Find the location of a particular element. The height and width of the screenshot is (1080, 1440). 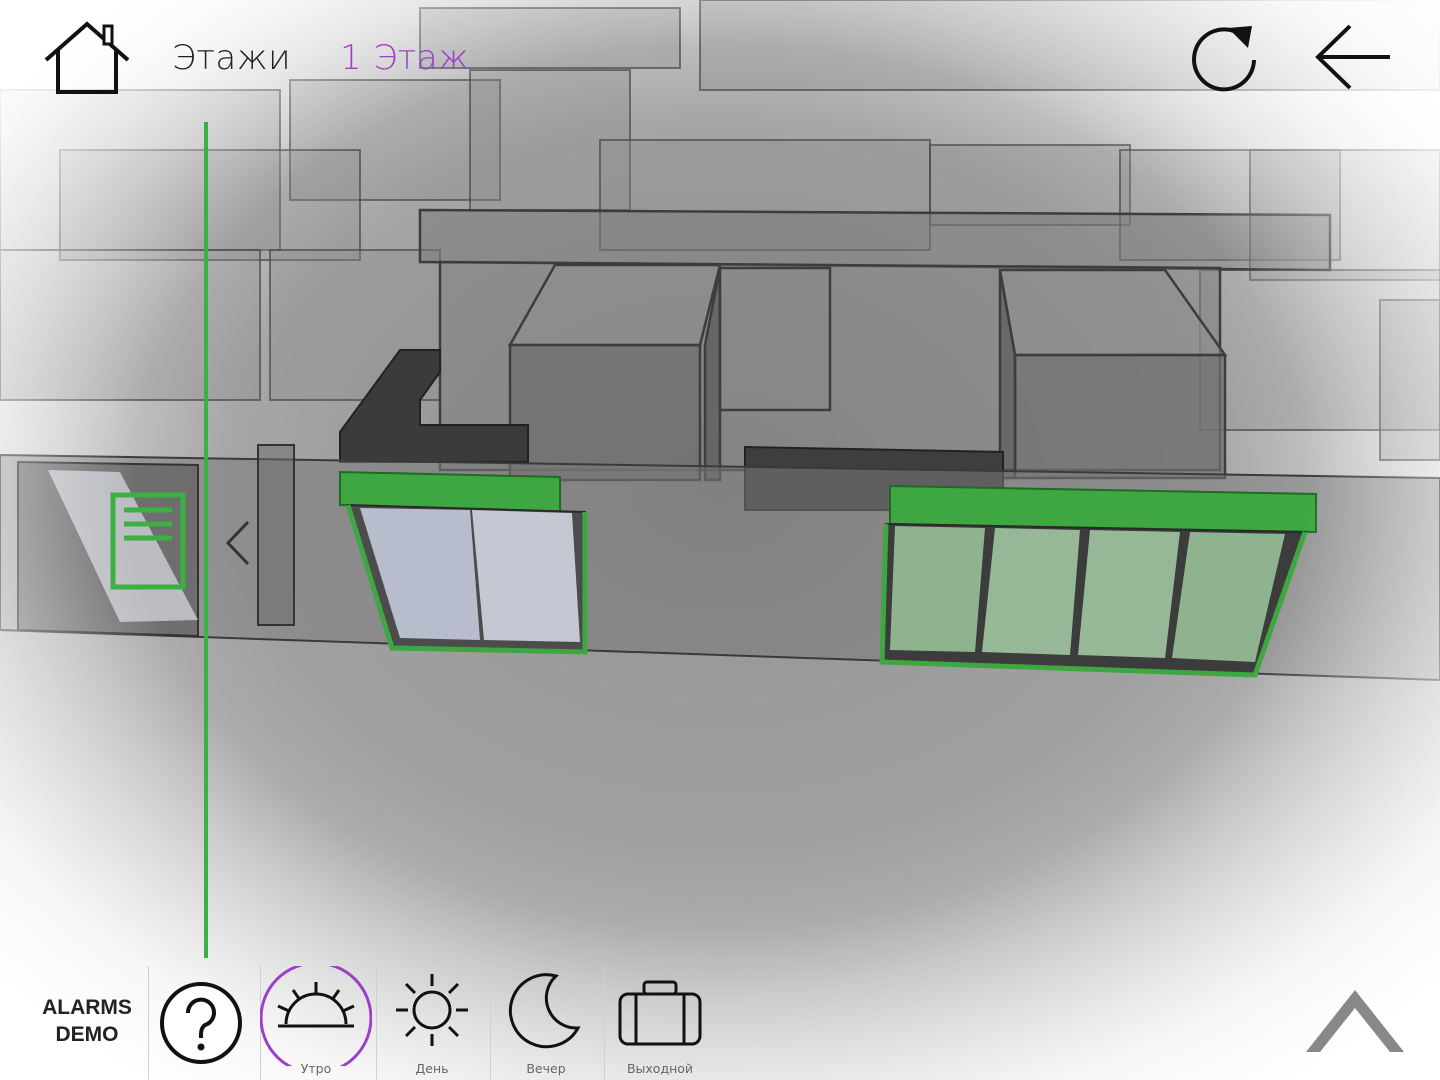

mode-morning-label: Утро is located at coordinates (316, 1068).